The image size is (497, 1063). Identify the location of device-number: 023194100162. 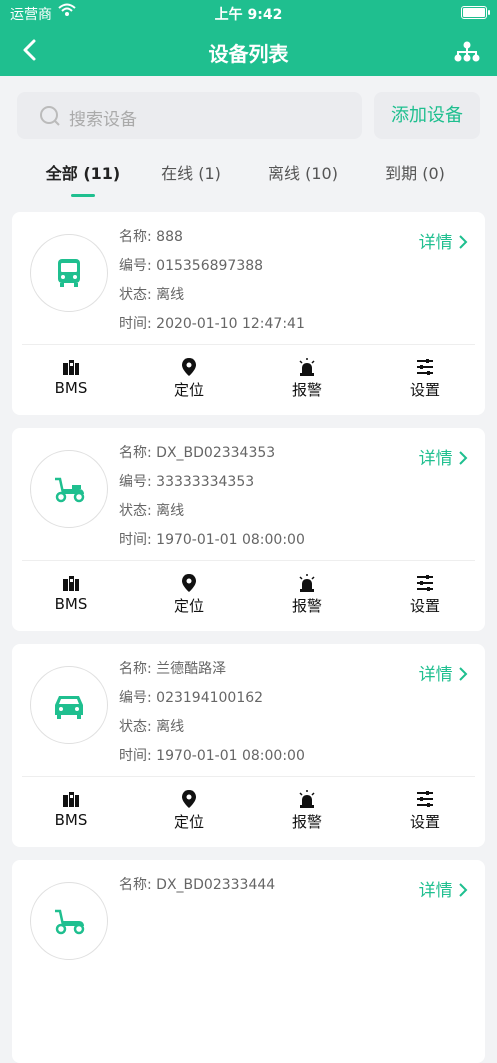
(210, 698).